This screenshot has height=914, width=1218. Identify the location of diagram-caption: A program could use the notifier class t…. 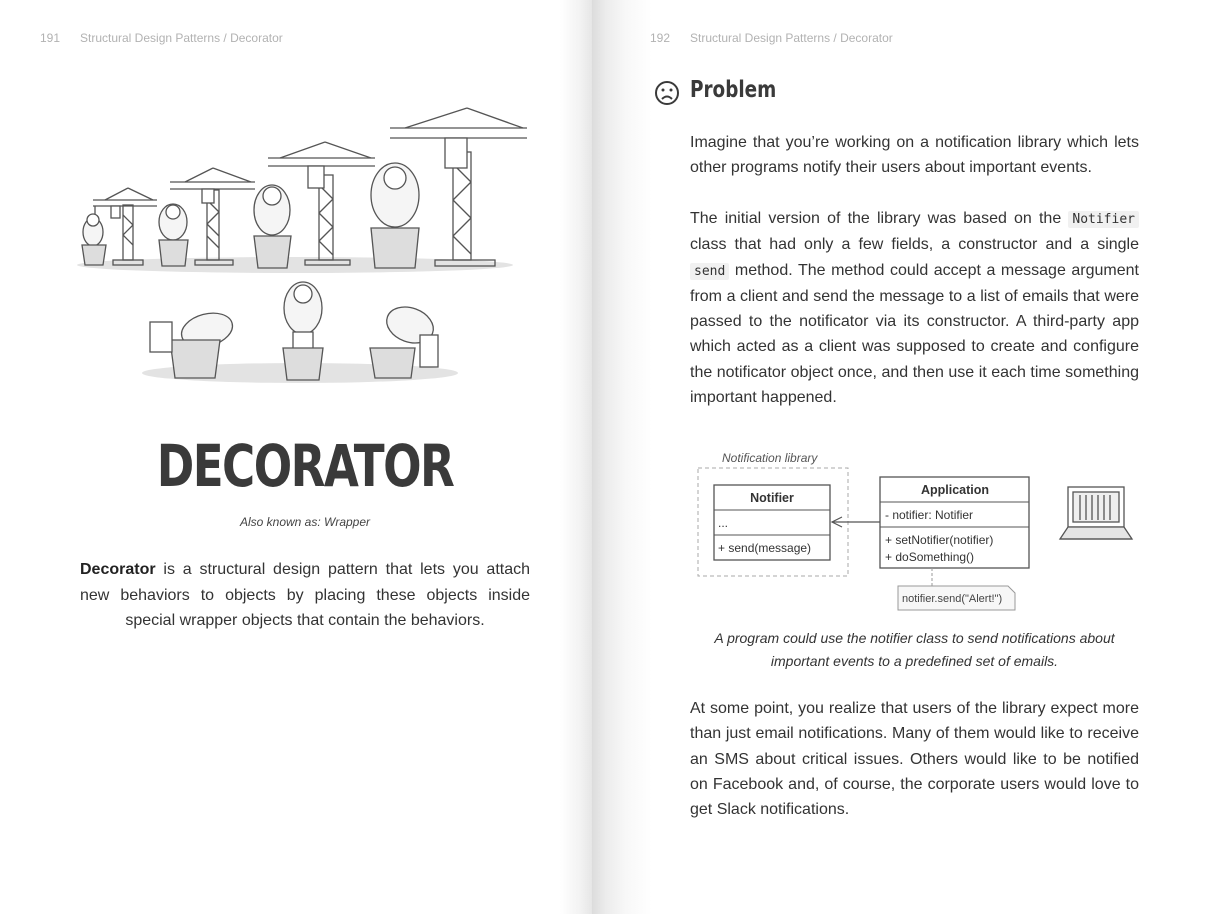
(914, 649).